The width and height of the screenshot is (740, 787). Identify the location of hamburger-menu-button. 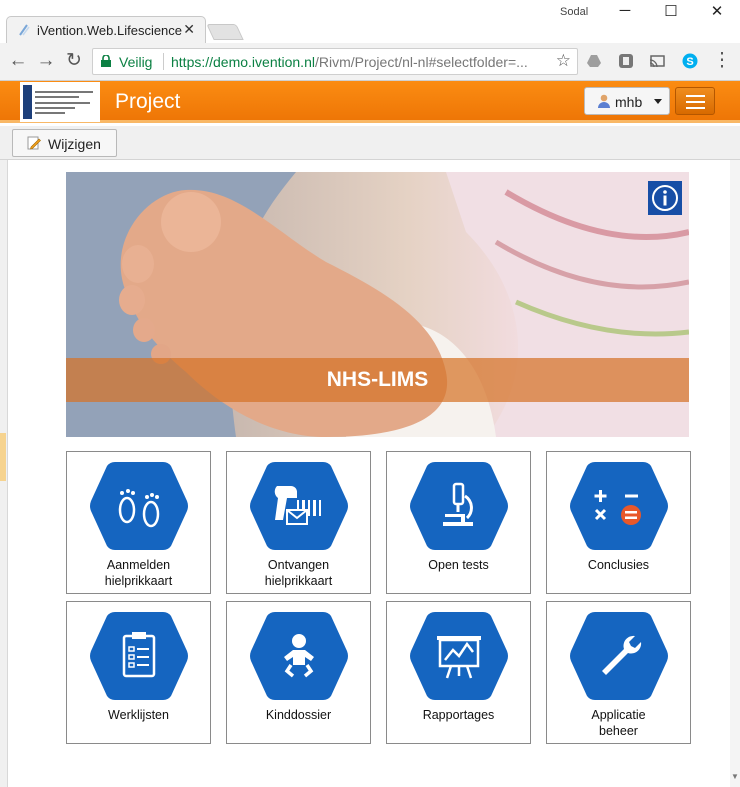
(695, 101).